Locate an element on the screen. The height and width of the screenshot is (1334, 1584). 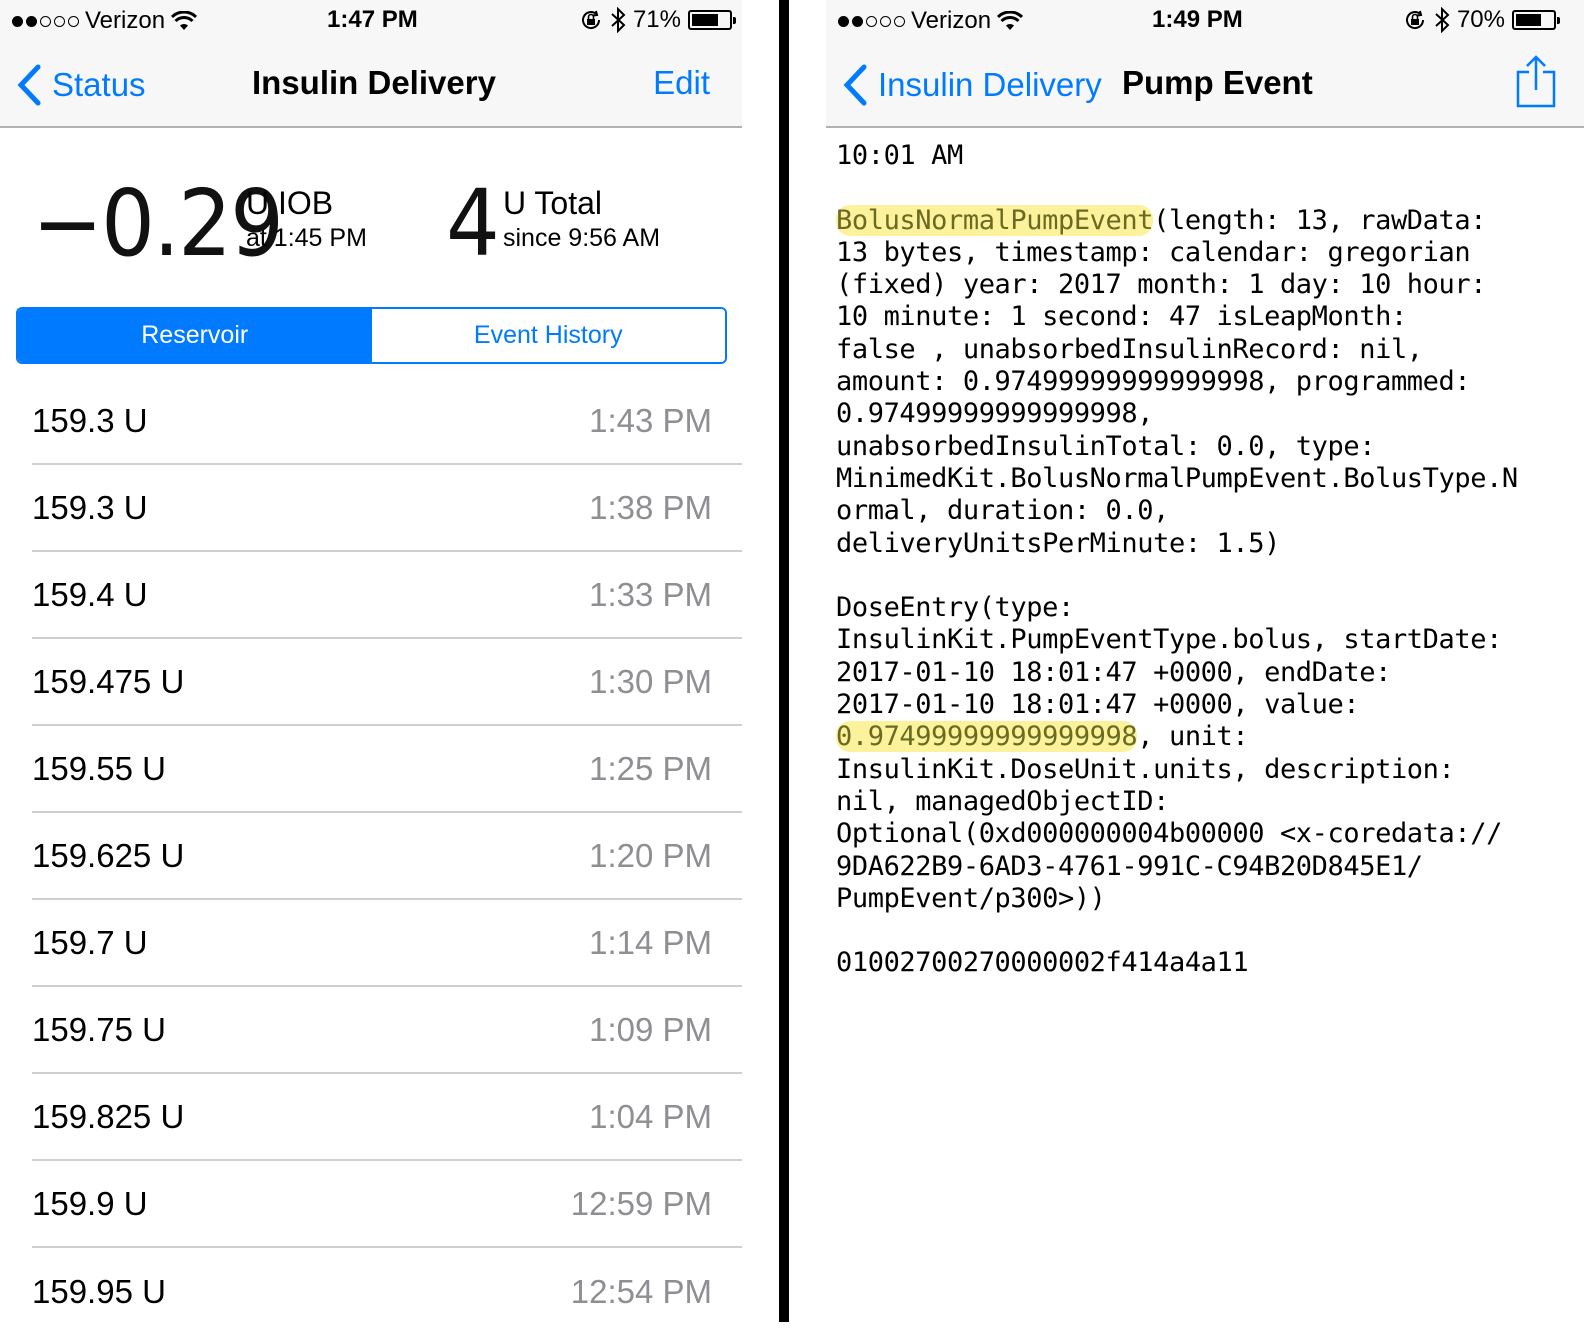
status-bar: Verizon 1:47 PM 71% is located at coordinates (371, 20).